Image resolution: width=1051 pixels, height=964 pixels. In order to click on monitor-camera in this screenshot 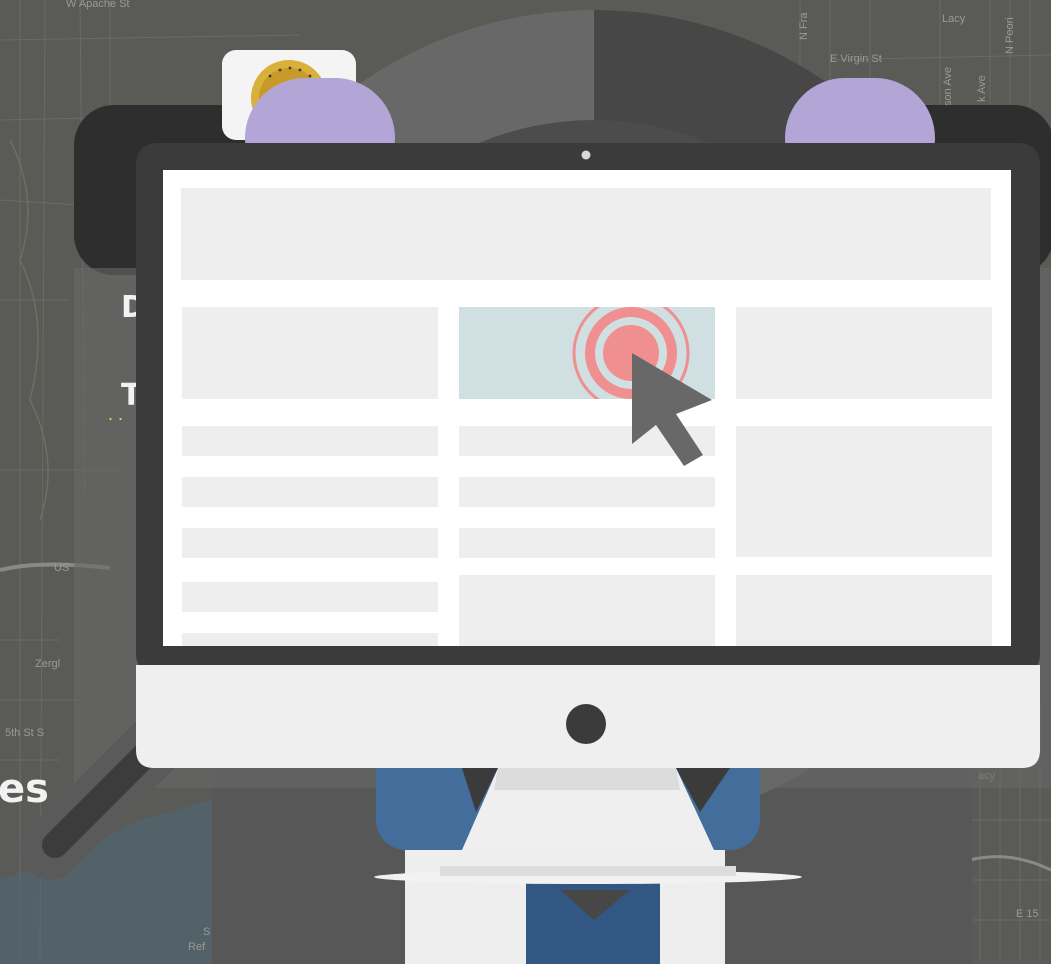, I will do `click(586, 155)`.